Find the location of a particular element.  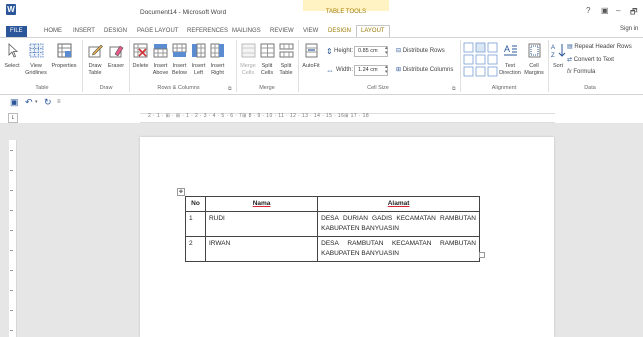

customize-toolbar-icon: ≡ is located at coordinates (59, 102).